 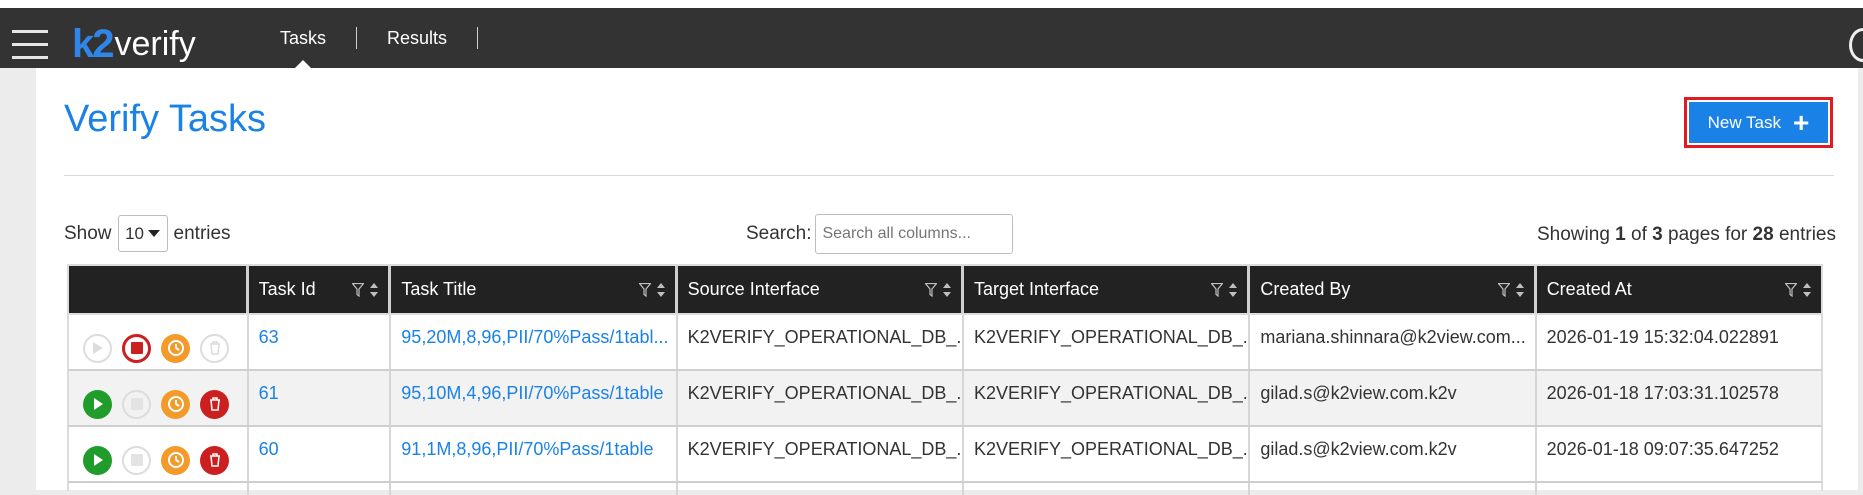 What do you see at coordinates (1801, 122) in the screenshot?
I see `plus-icon: +` at bounding box center [1801, 122].